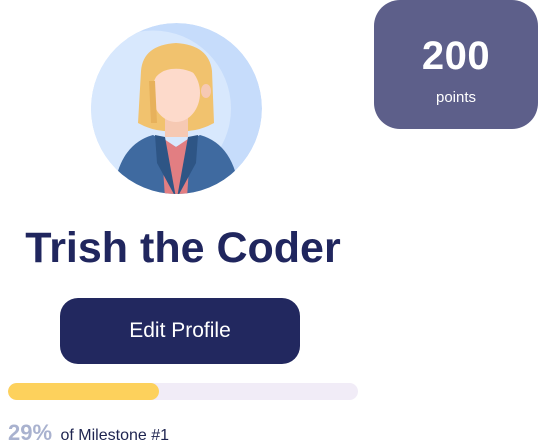  What do you see at coordinates (30, 432) in the screenshot?
I see `milestone-percent: 29%` at bounding box center [30, 432].